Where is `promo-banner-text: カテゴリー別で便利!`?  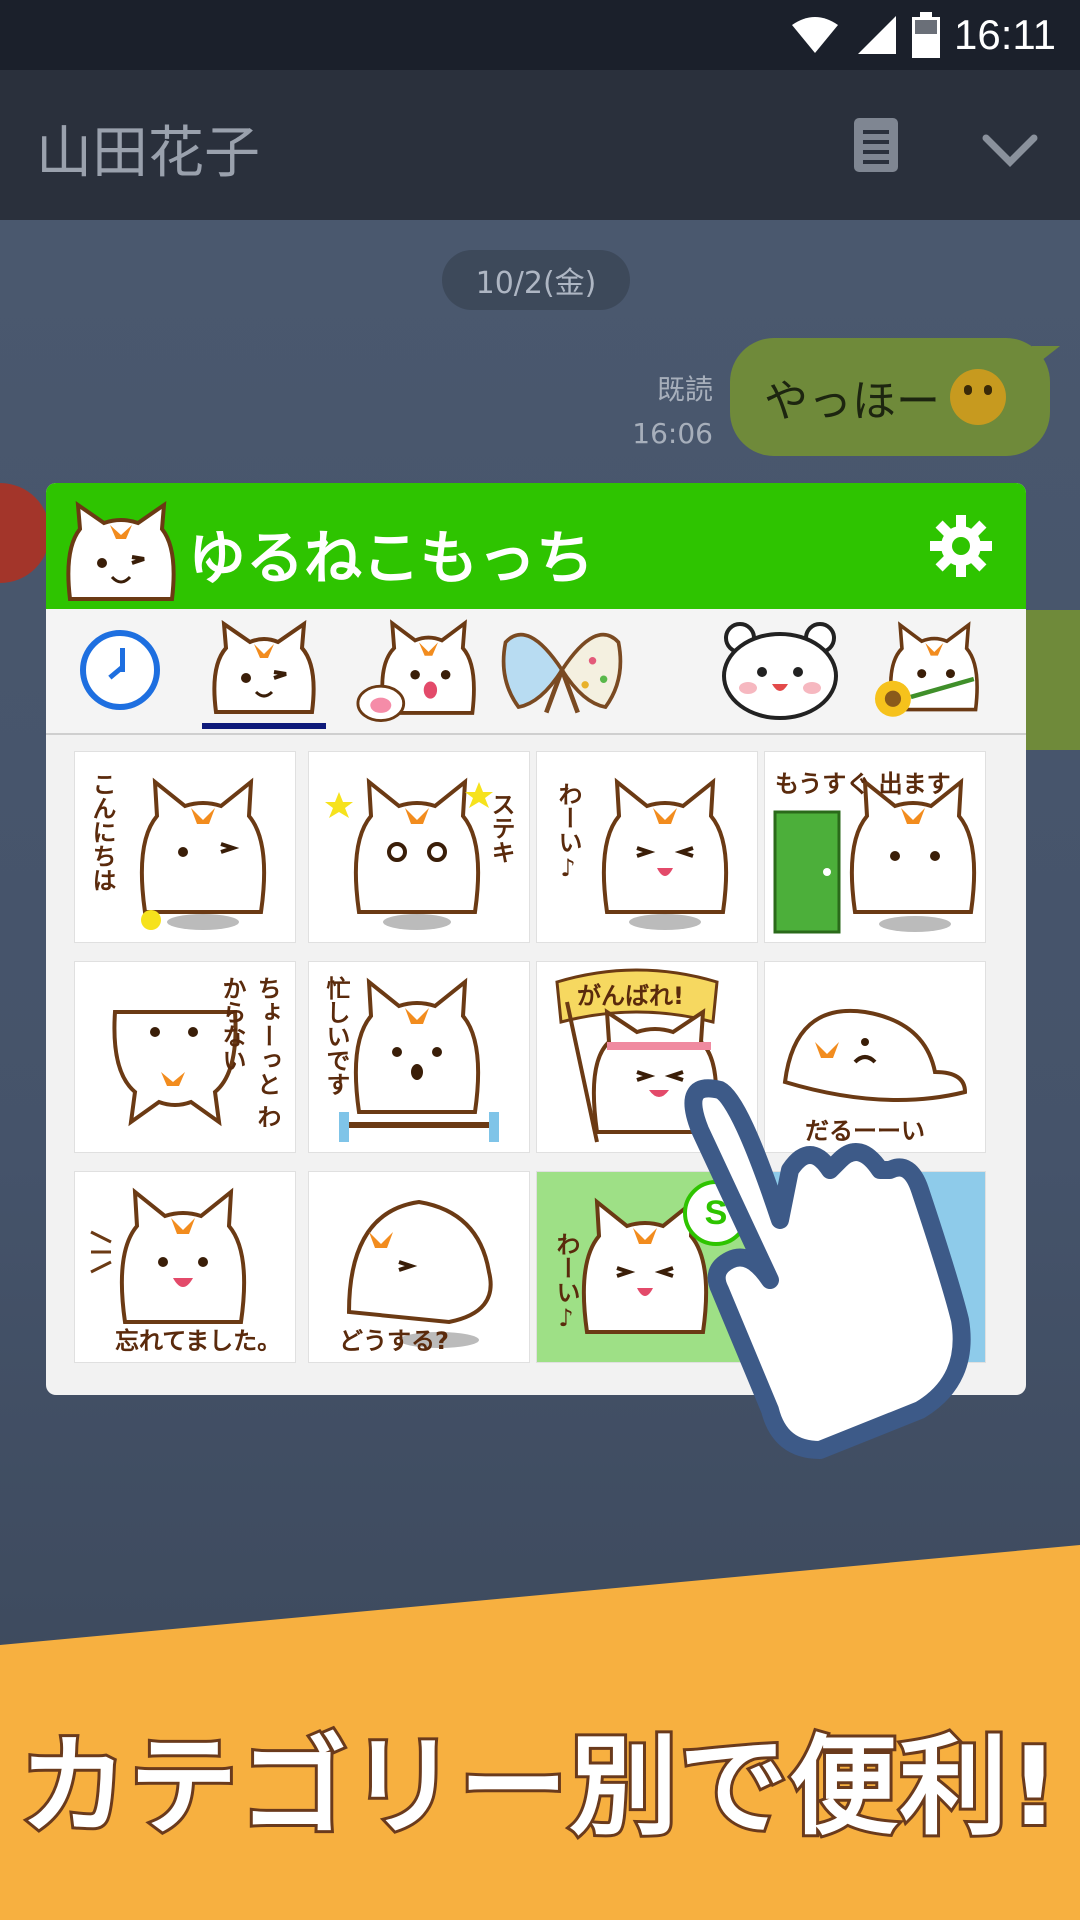 promo-banner-text: カテゴリー別で便利! is located at coordinates (538, 1787).